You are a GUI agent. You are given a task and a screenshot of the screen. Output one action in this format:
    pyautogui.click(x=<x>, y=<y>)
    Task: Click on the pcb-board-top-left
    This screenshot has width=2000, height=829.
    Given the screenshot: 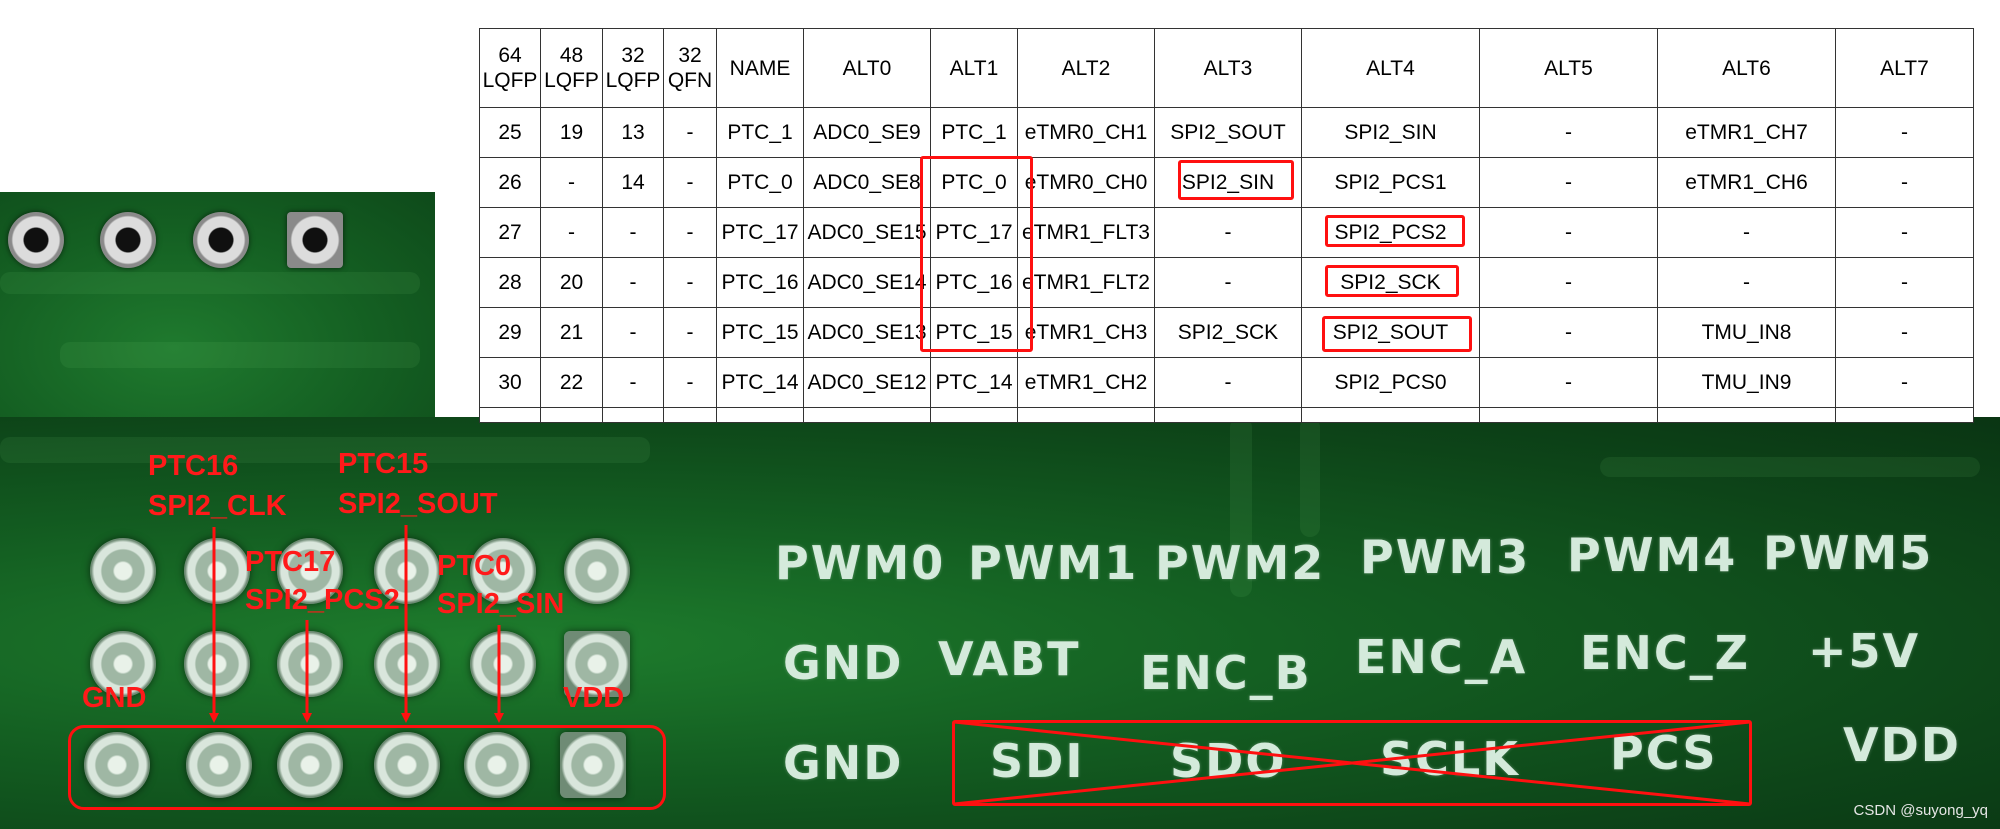 What is the action you would take?
    pyautogui.click(x=217, y=322)
    